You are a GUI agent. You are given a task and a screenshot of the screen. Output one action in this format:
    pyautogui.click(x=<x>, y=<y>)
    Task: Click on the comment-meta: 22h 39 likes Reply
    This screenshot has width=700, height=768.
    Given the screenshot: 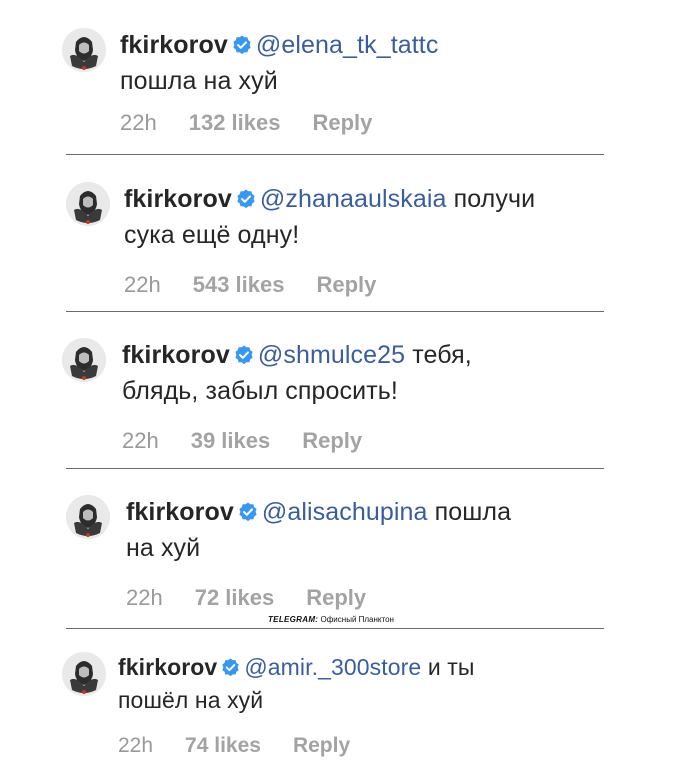 What is the action you would take?
    pyautogui.click(x=392, y=441)
    